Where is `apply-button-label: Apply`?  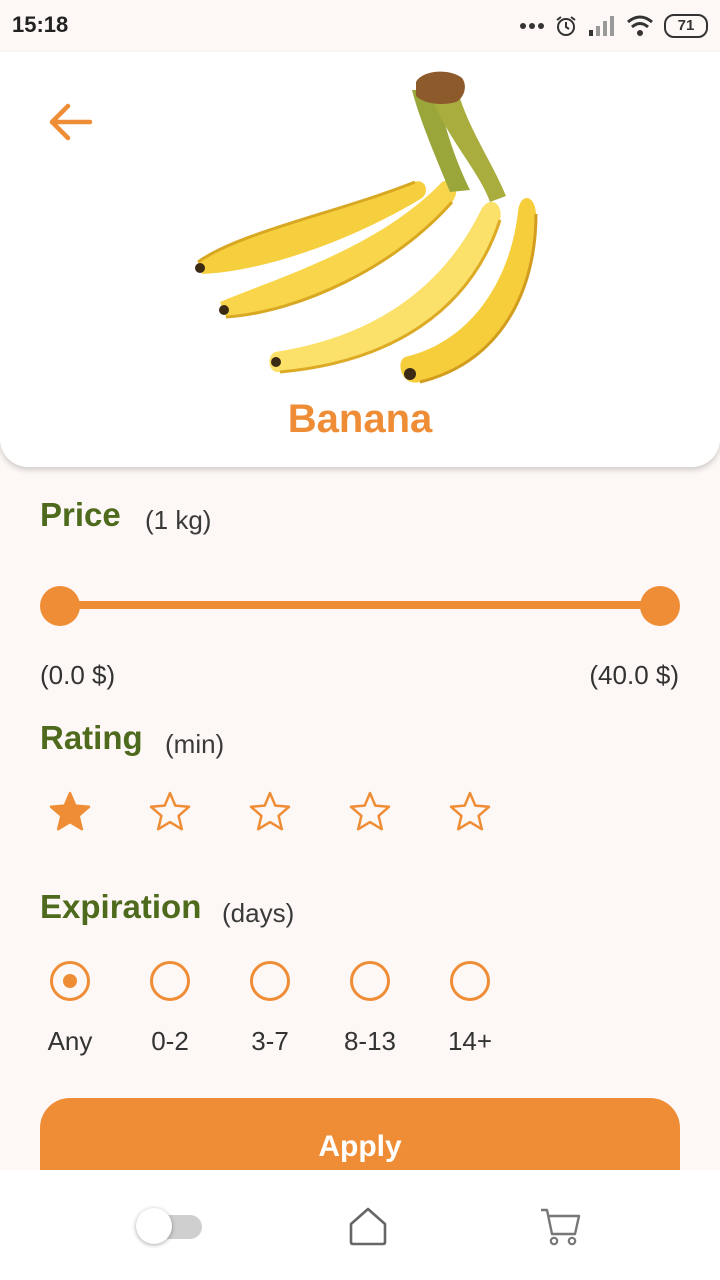
apply-button-label: Apply is located at coordinates (360, 1146).